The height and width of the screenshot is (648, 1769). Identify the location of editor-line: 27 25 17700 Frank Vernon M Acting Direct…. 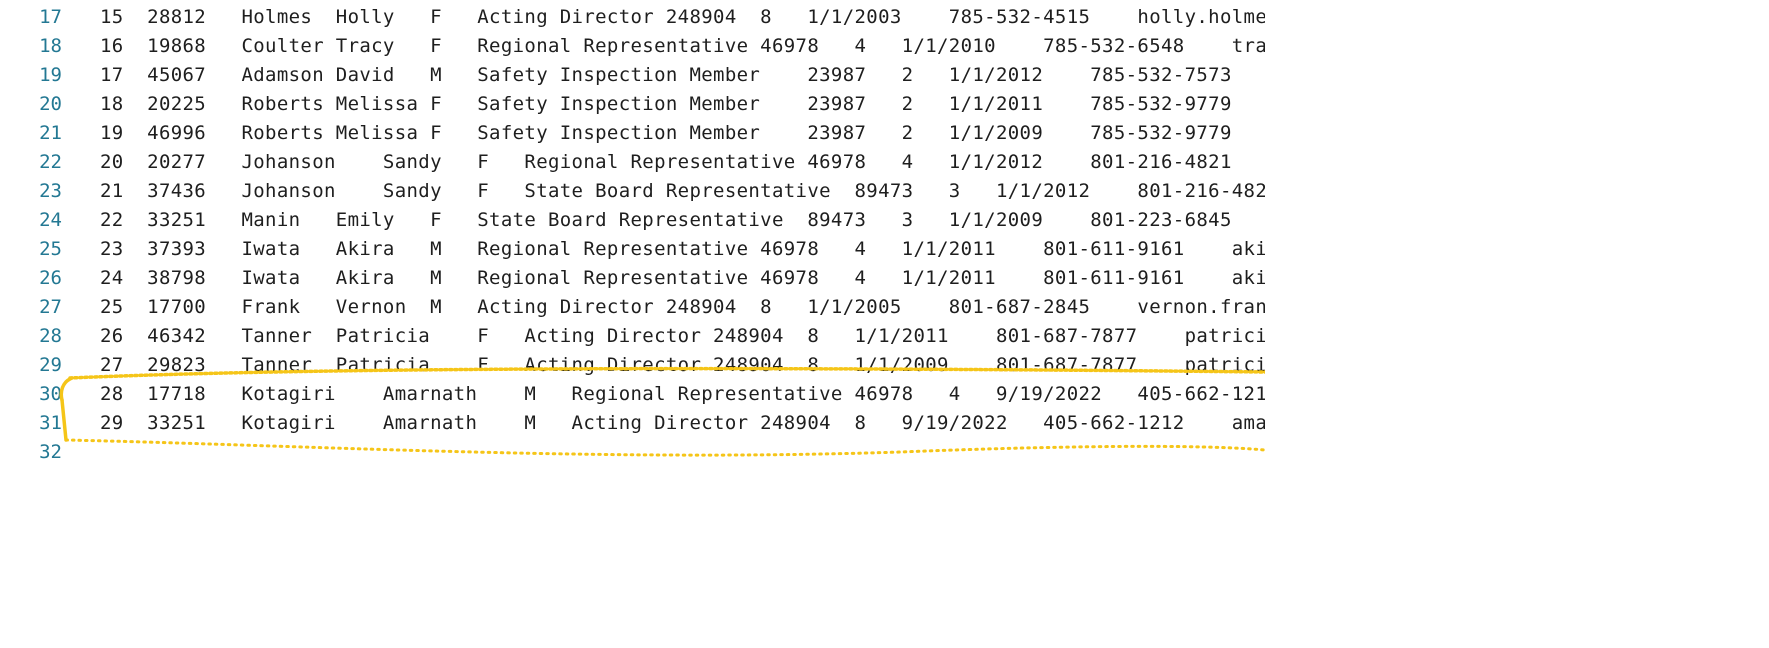
(632, 306).